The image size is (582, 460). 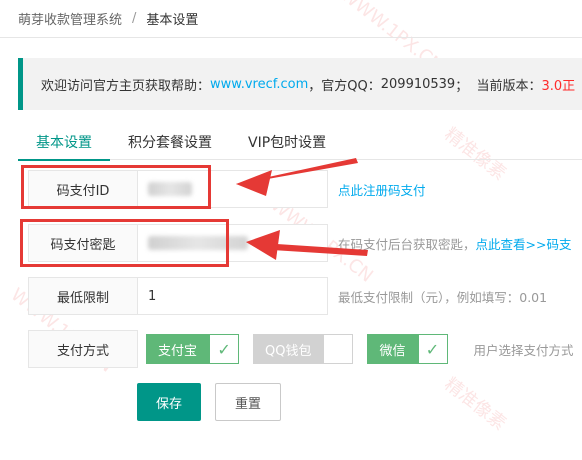 I want to click on tab-basic-settings: 基本设置, so click(x=64, y=142).